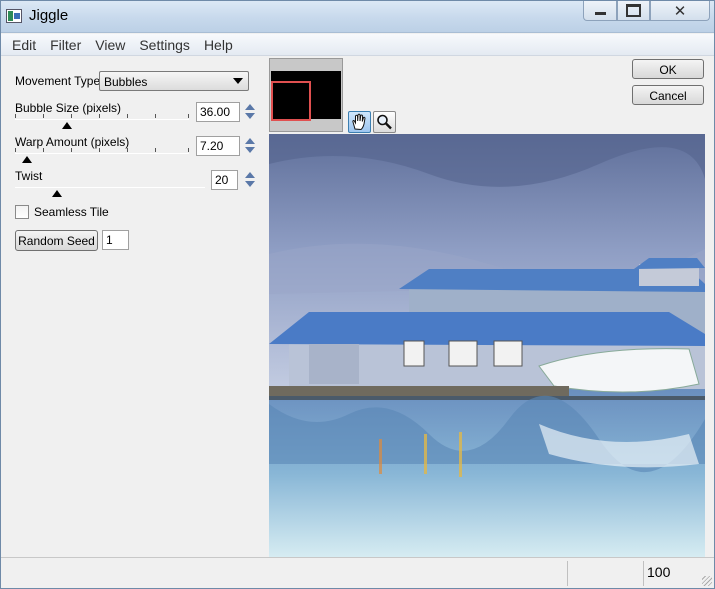  What do you see at coordinates (164, 44) in the screenshot?
I see `menu-settings: Settings` at bounding box center [164, 44].